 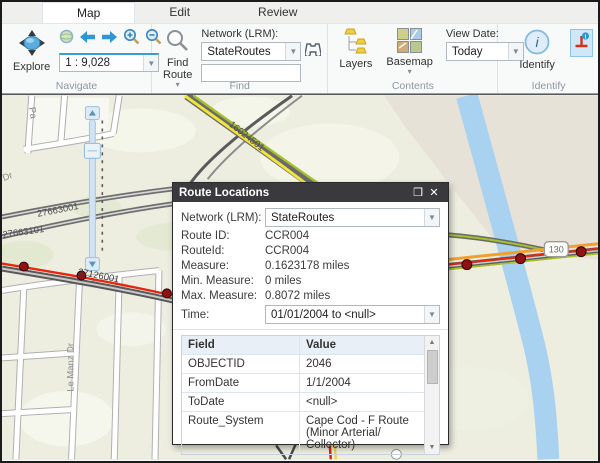 I want to click on zoom-slider-track, so click(x=92, y=189).